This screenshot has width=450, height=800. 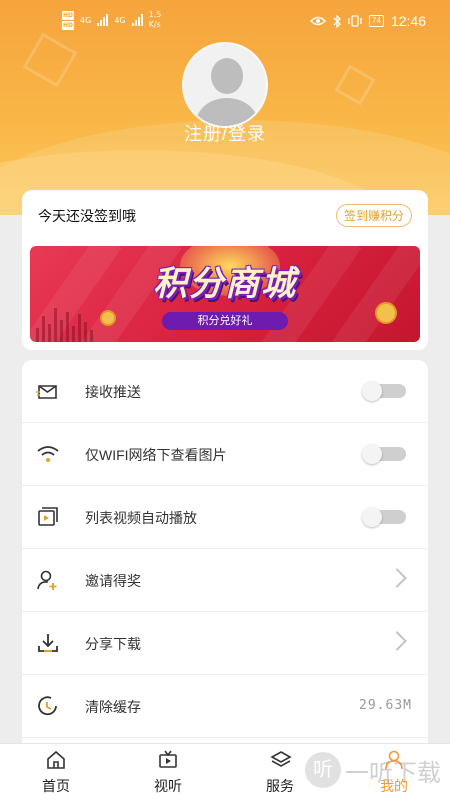 I want to click on setting-label: 接收推送, so click(x=113, y=392).